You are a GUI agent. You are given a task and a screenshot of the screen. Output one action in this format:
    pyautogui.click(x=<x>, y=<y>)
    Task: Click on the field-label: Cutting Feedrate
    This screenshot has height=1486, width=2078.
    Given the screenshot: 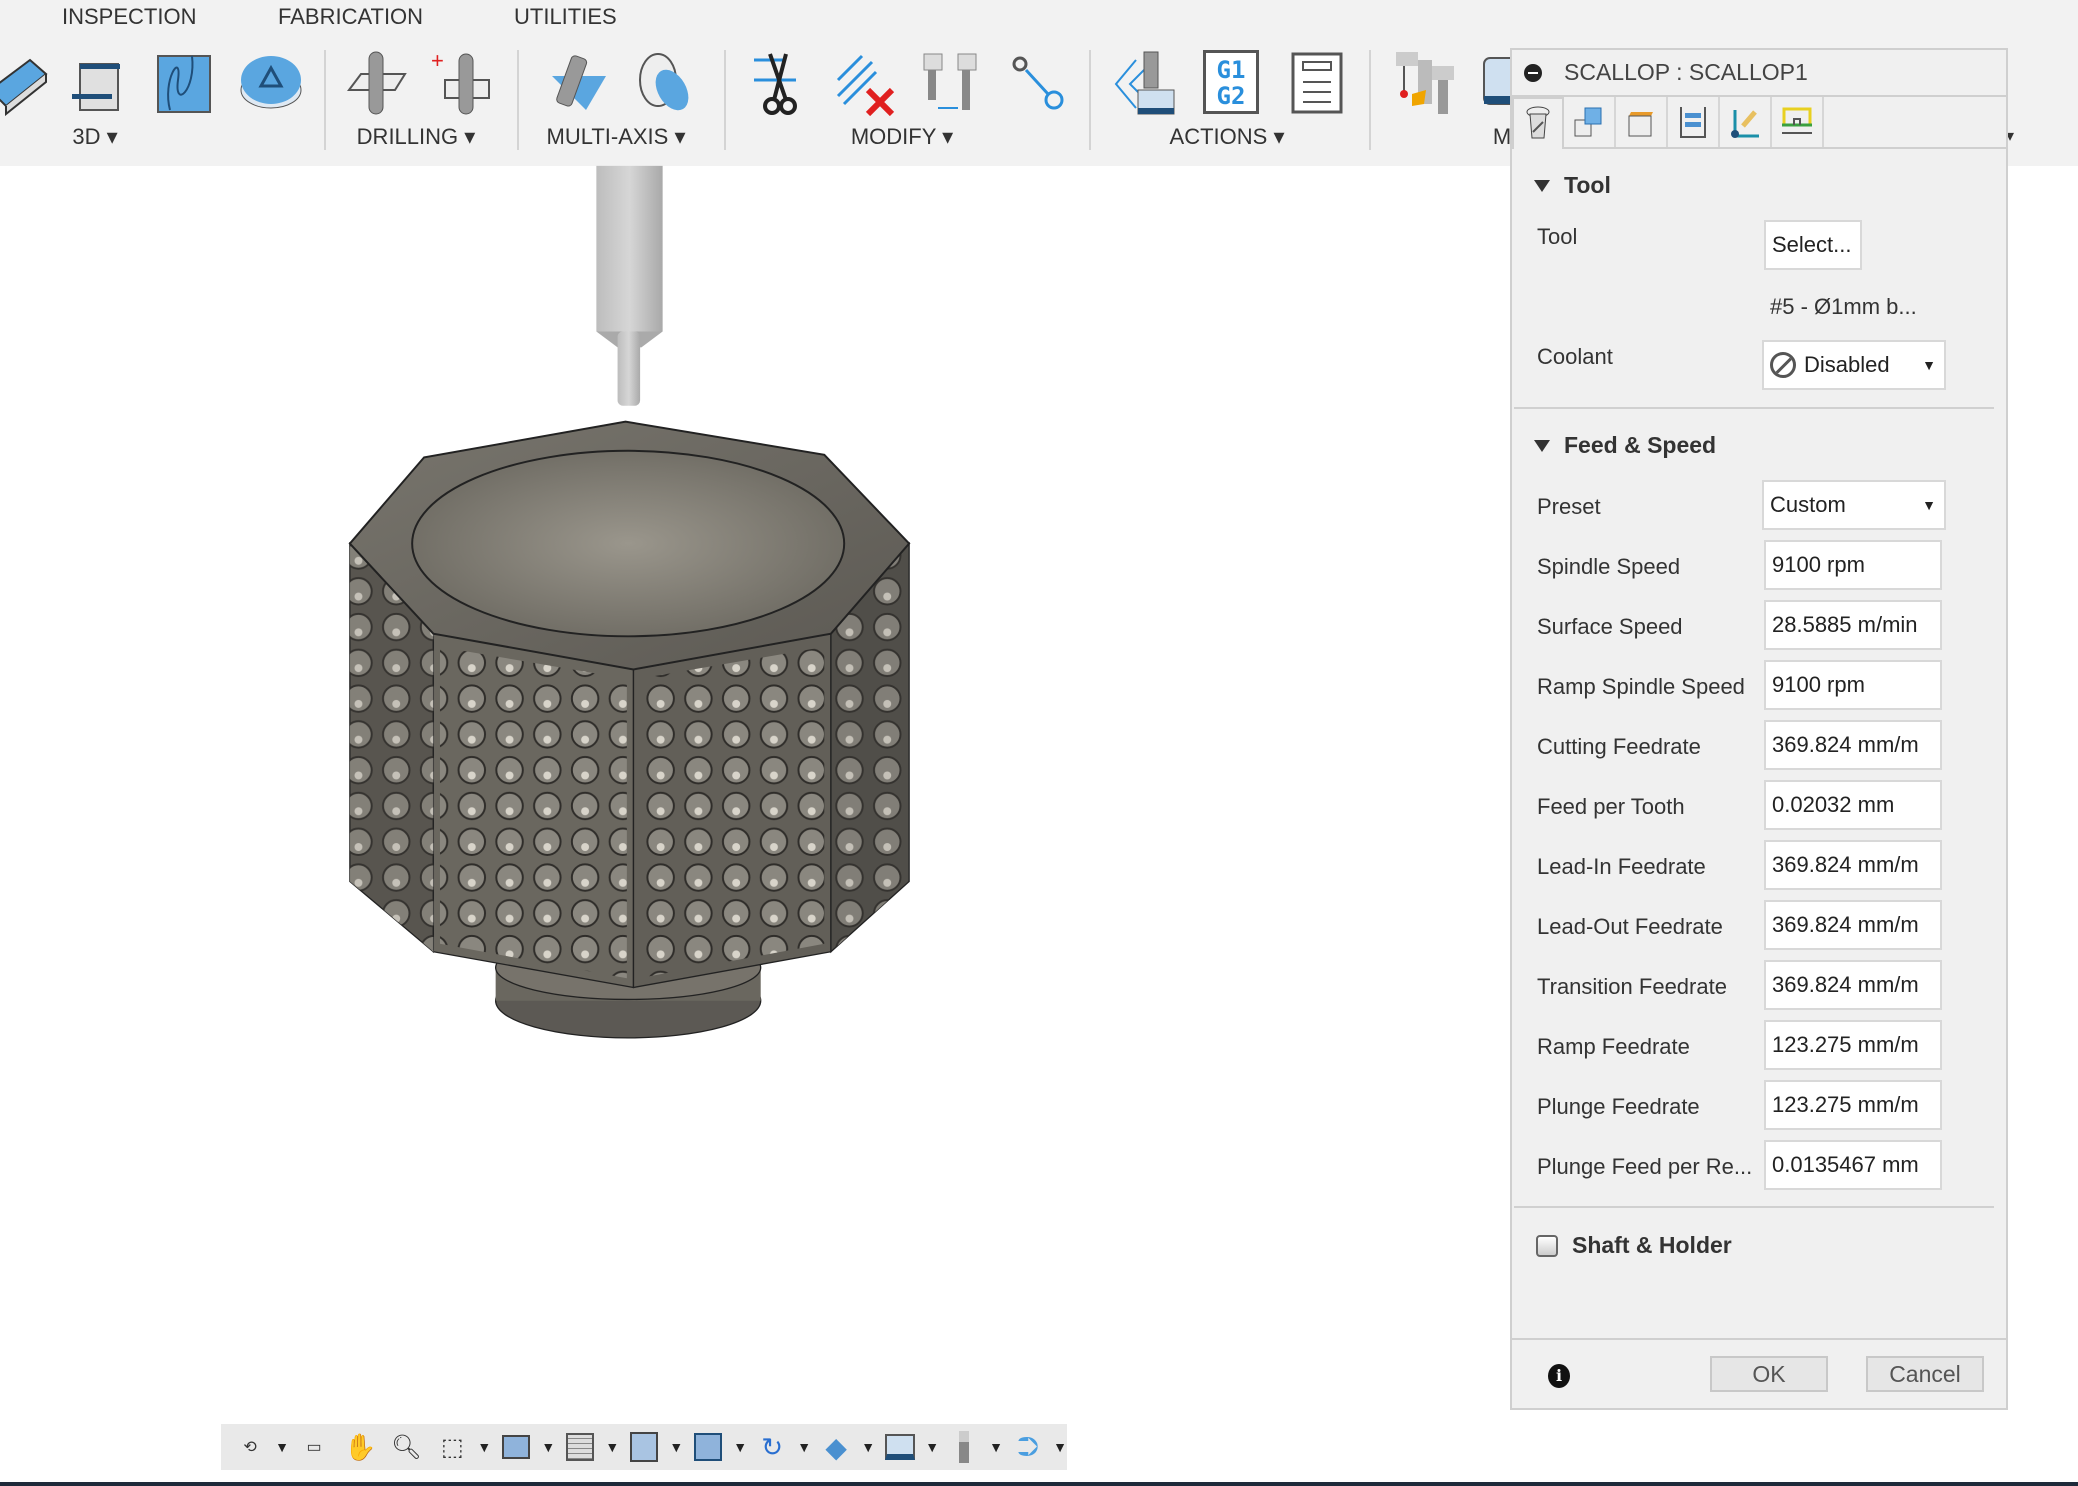 What is the action you would take?
    pyautogui.click(x=1619, y=746)
    